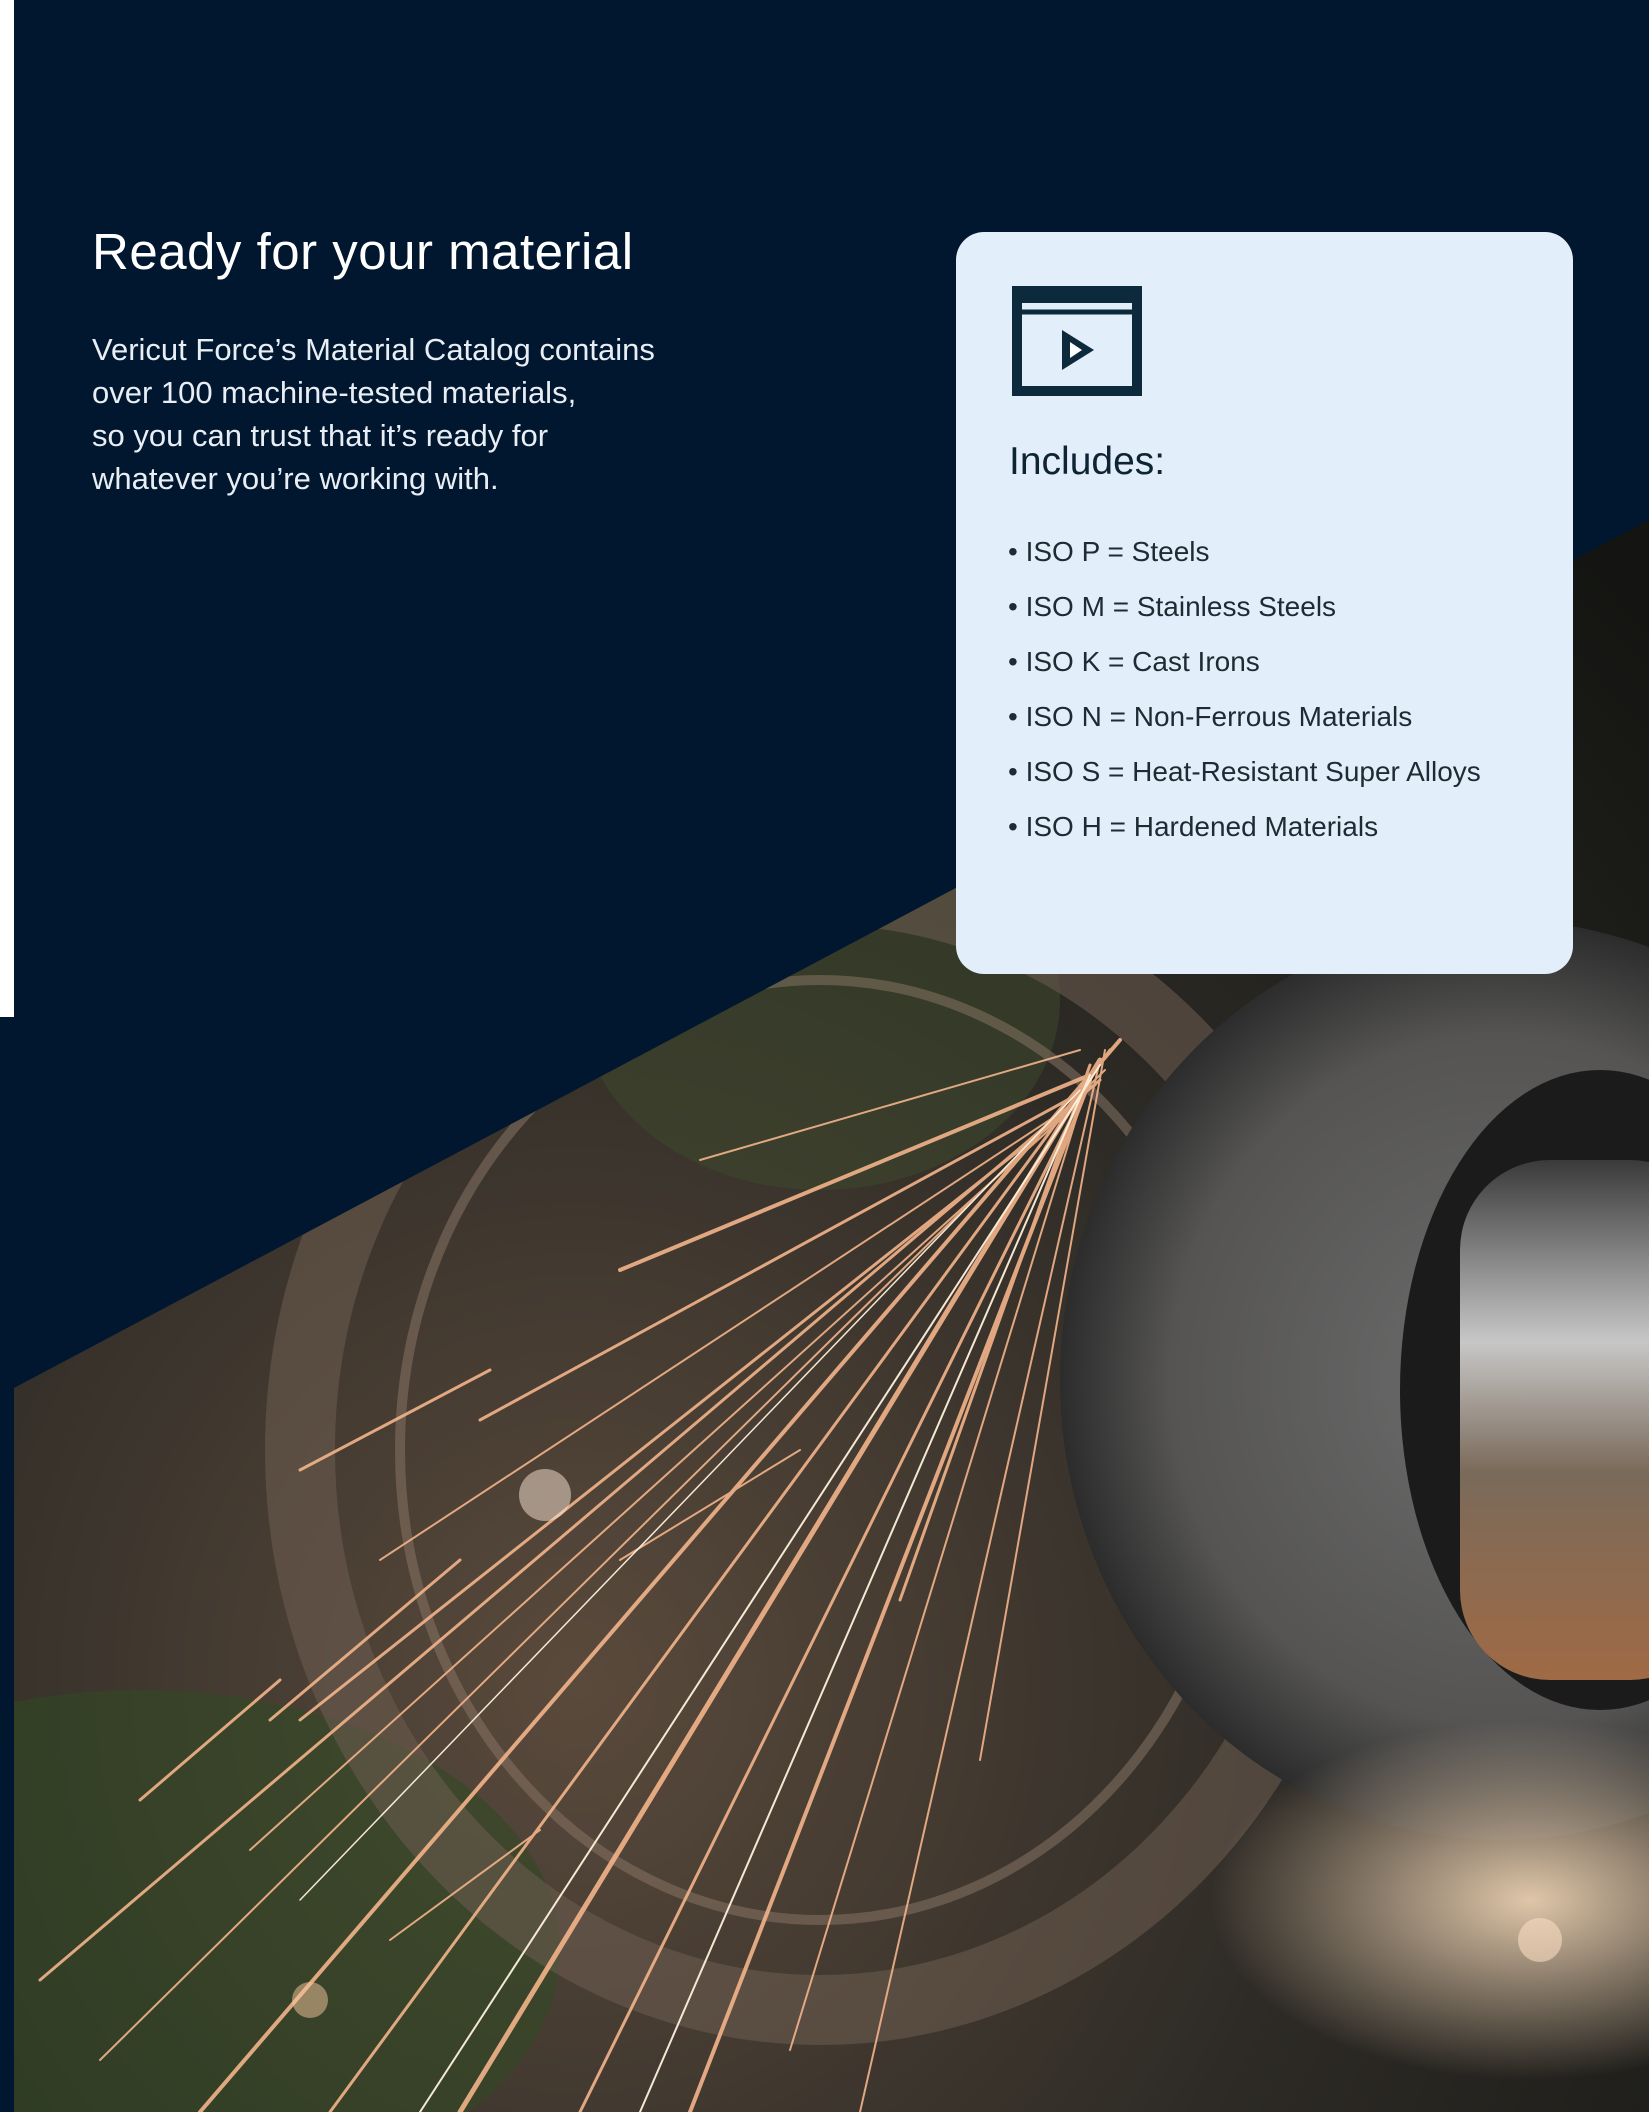 The image size is (1649, 2112). I want to click on card-title: Includes:, so click(1087, 461).